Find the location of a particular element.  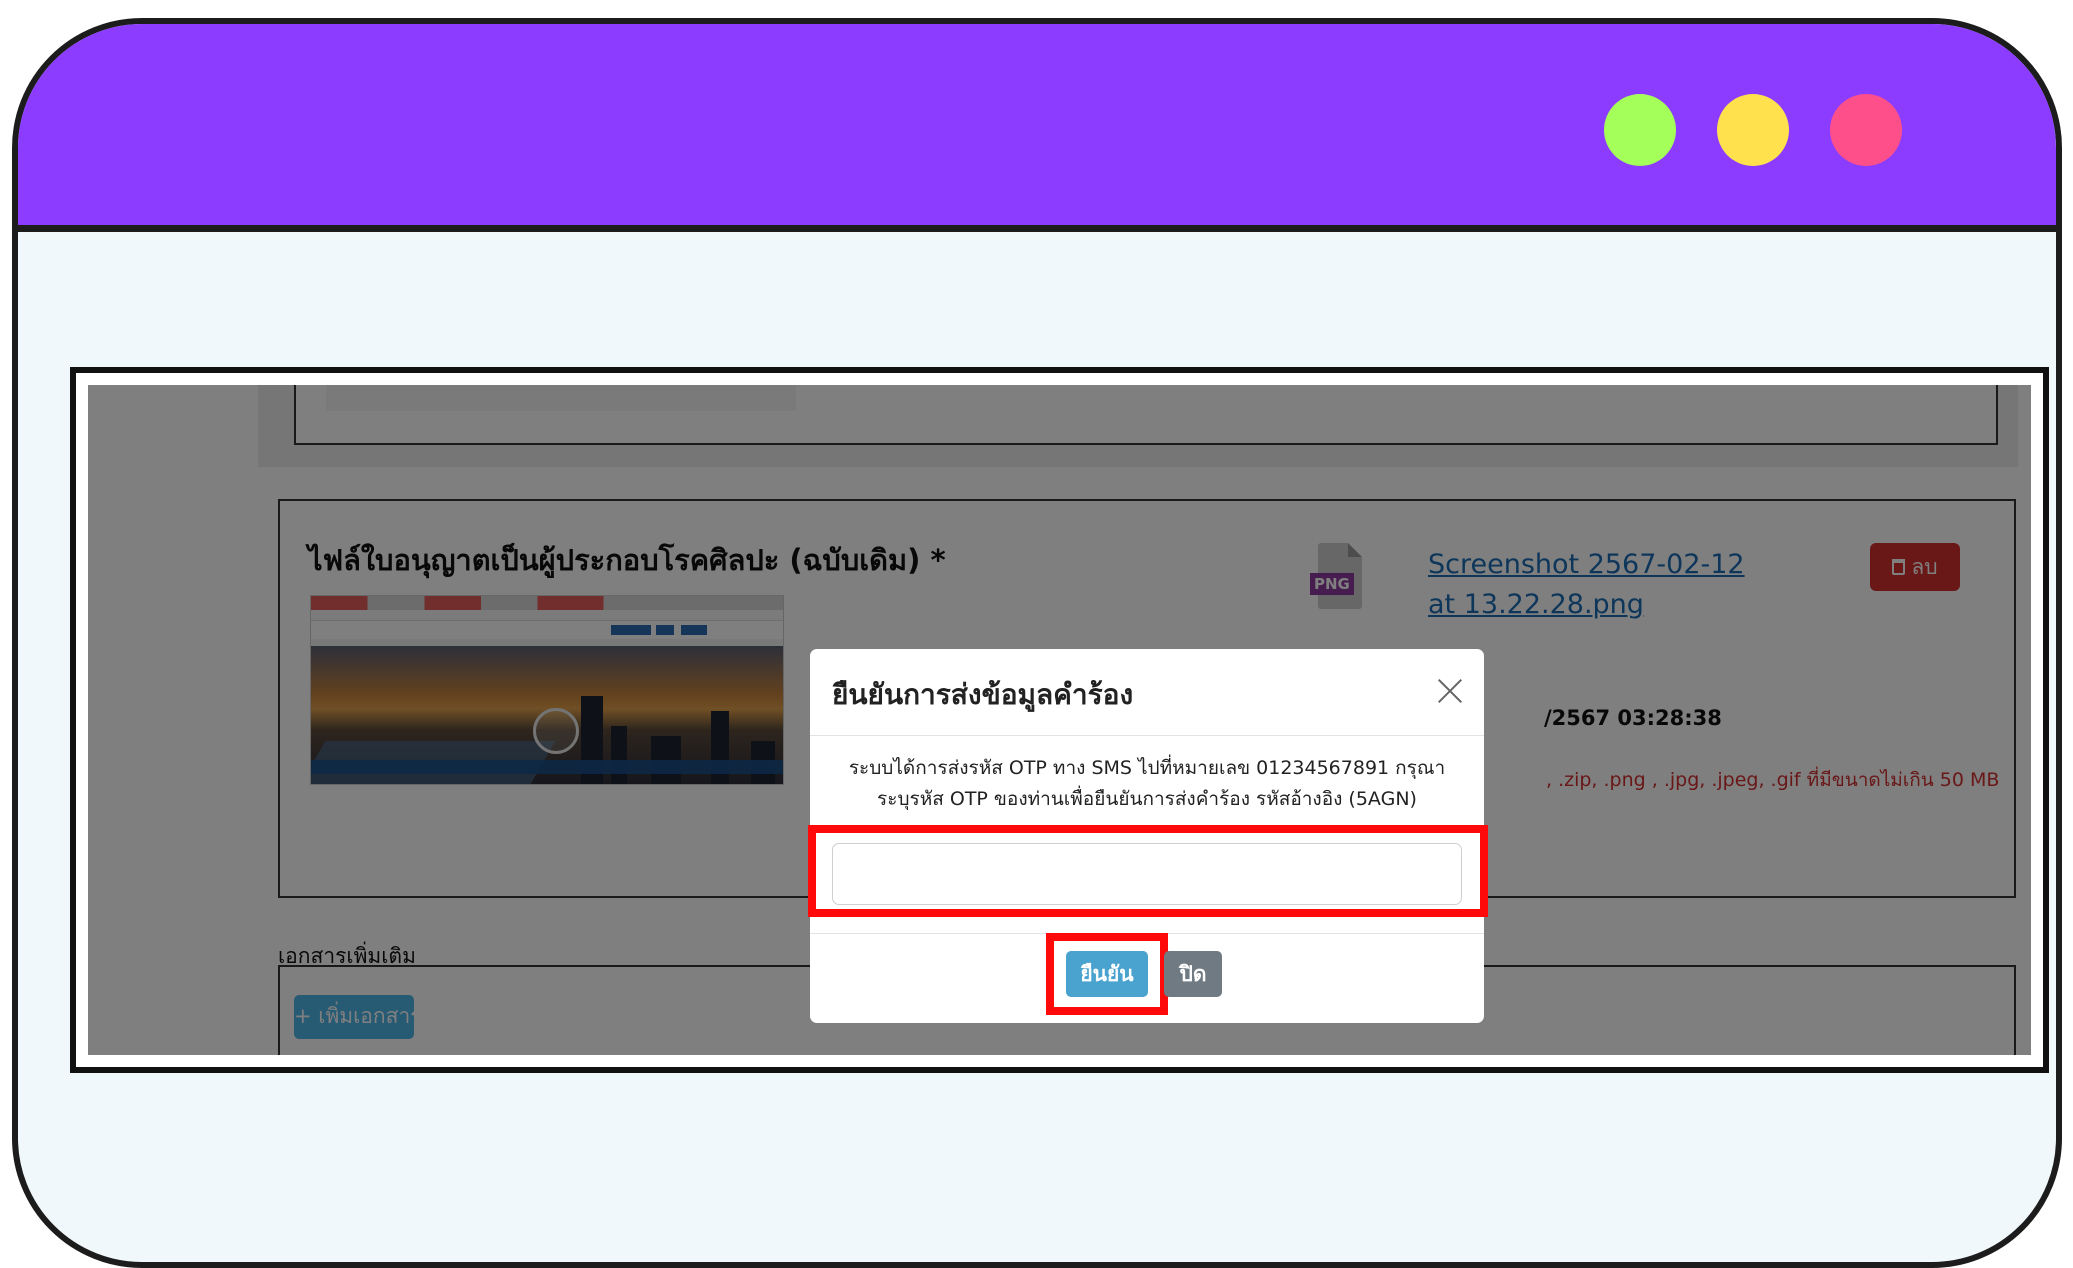

close-button: ปิด is located at coordinates (1193, 974).